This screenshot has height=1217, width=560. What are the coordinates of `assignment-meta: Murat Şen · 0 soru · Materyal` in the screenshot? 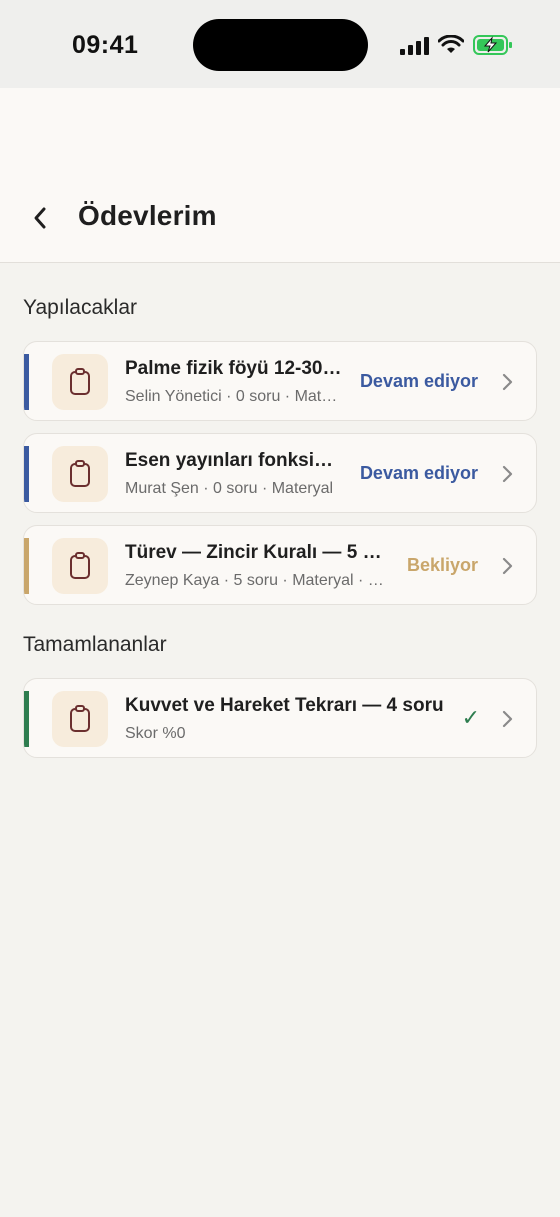 It's located at (229, 488).